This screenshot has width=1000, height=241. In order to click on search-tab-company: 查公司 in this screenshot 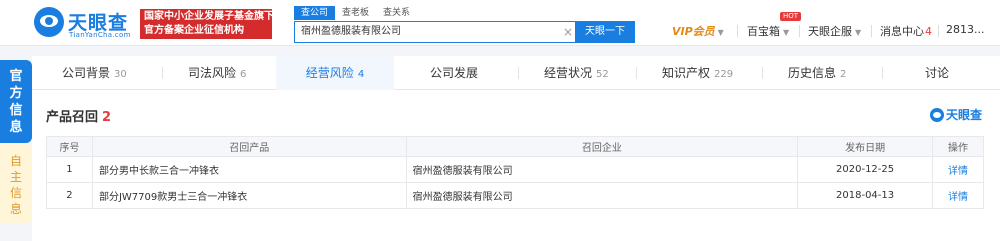, I will do `click(315, 13)`.